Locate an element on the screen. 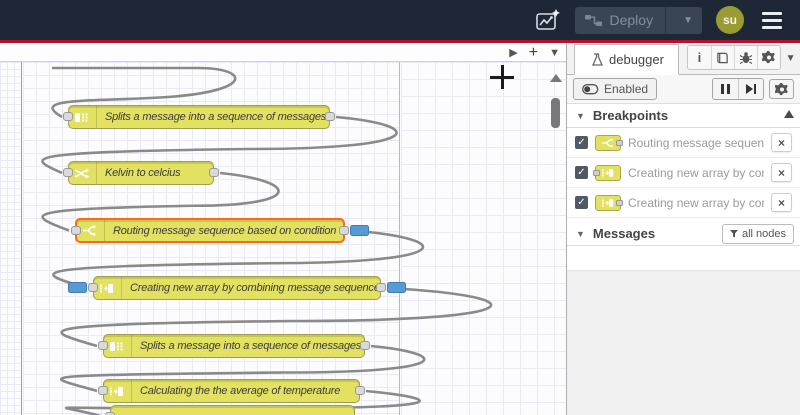  step-button is located at coordinates (750, 89).